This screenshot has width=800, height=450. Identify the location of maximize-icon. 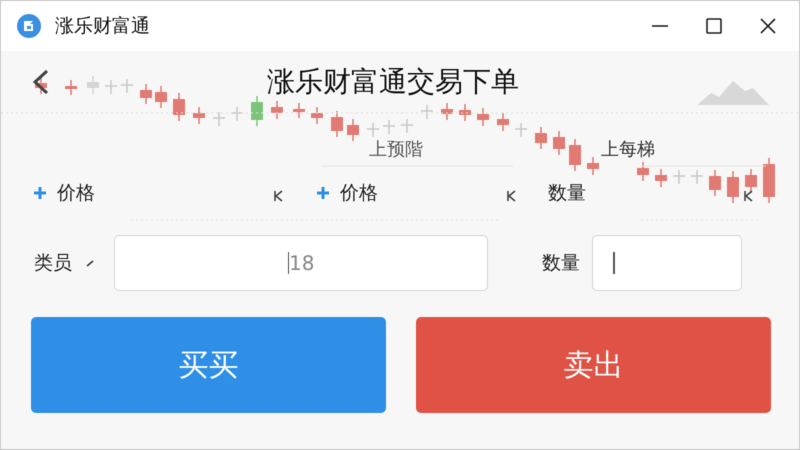
(714, 26).